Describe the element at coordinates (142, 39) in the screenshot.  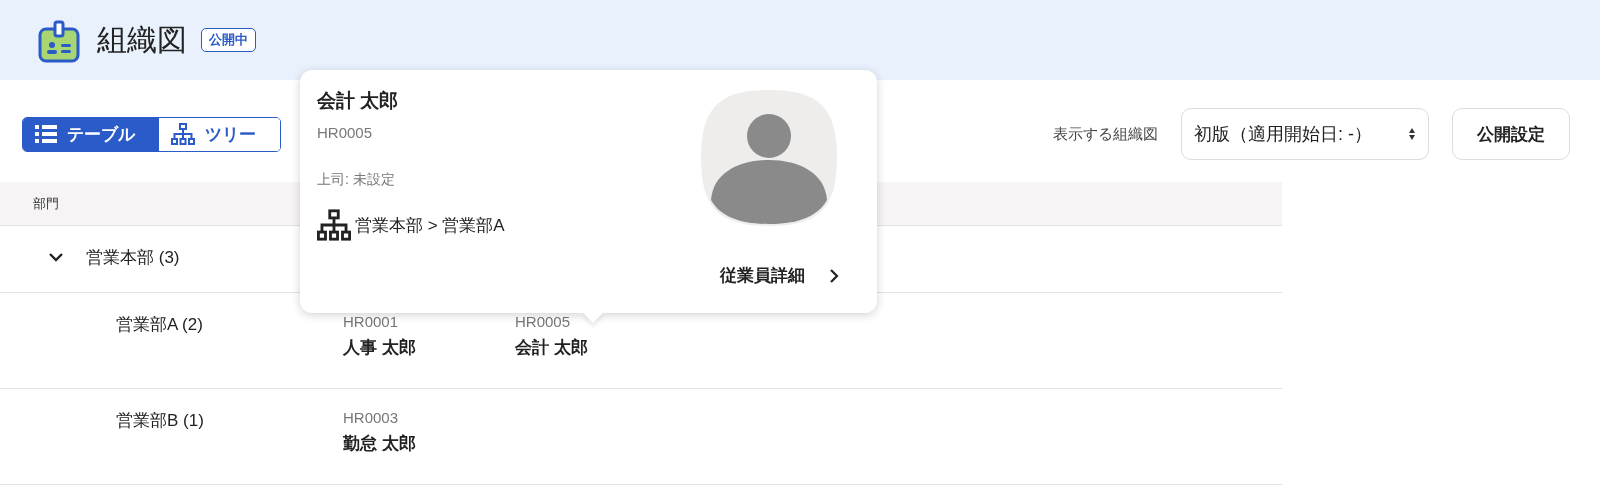
I see `page-title: 組織図` at that location.